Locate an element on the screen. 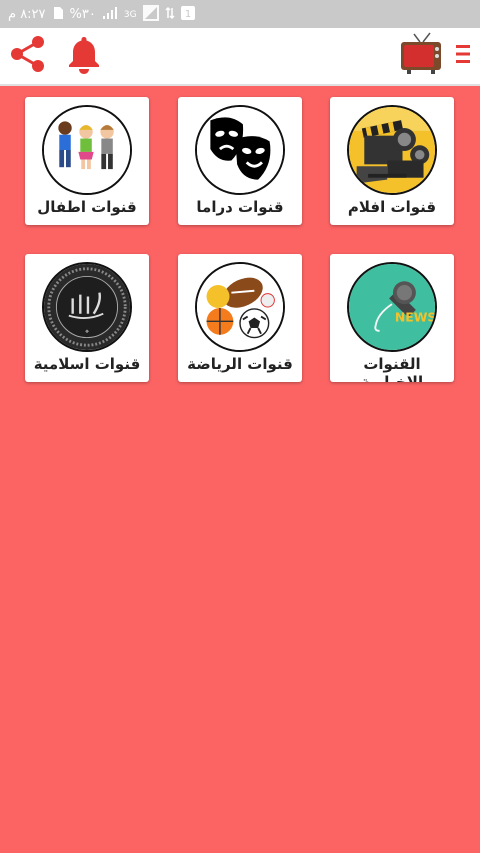 The width and height of the screenshot is (480, 853). app-logo is located at coordinates (421, 56).